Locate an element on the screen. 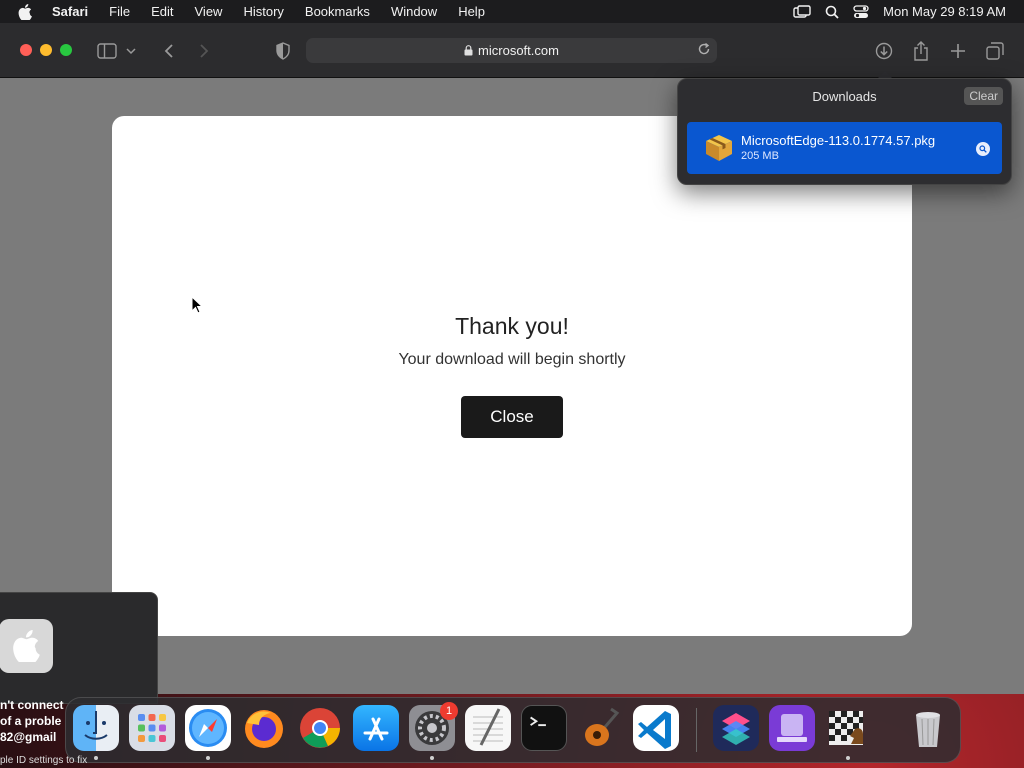  zoom-window-button is located at coordinates (66, 50).